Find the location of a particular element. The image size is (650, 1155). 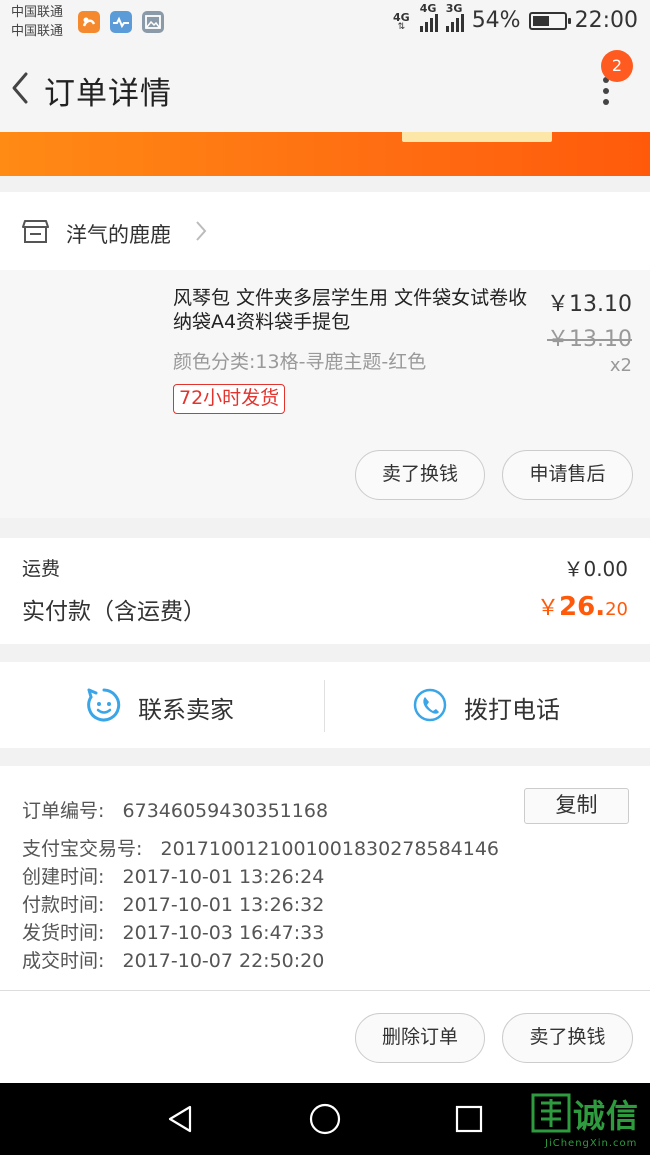

network-label-1: 4G is located at coordinates (401, 17).